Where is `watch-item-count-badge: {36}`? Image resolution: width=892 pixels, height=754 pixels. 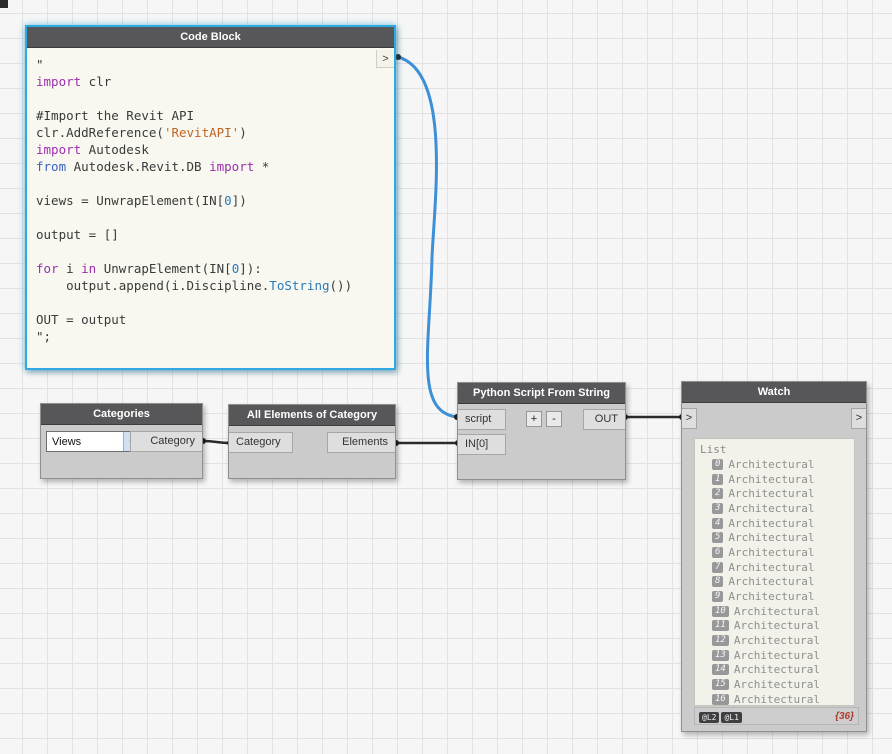
watch-item-count-badge: {36} is located at coordinates (844, 716).